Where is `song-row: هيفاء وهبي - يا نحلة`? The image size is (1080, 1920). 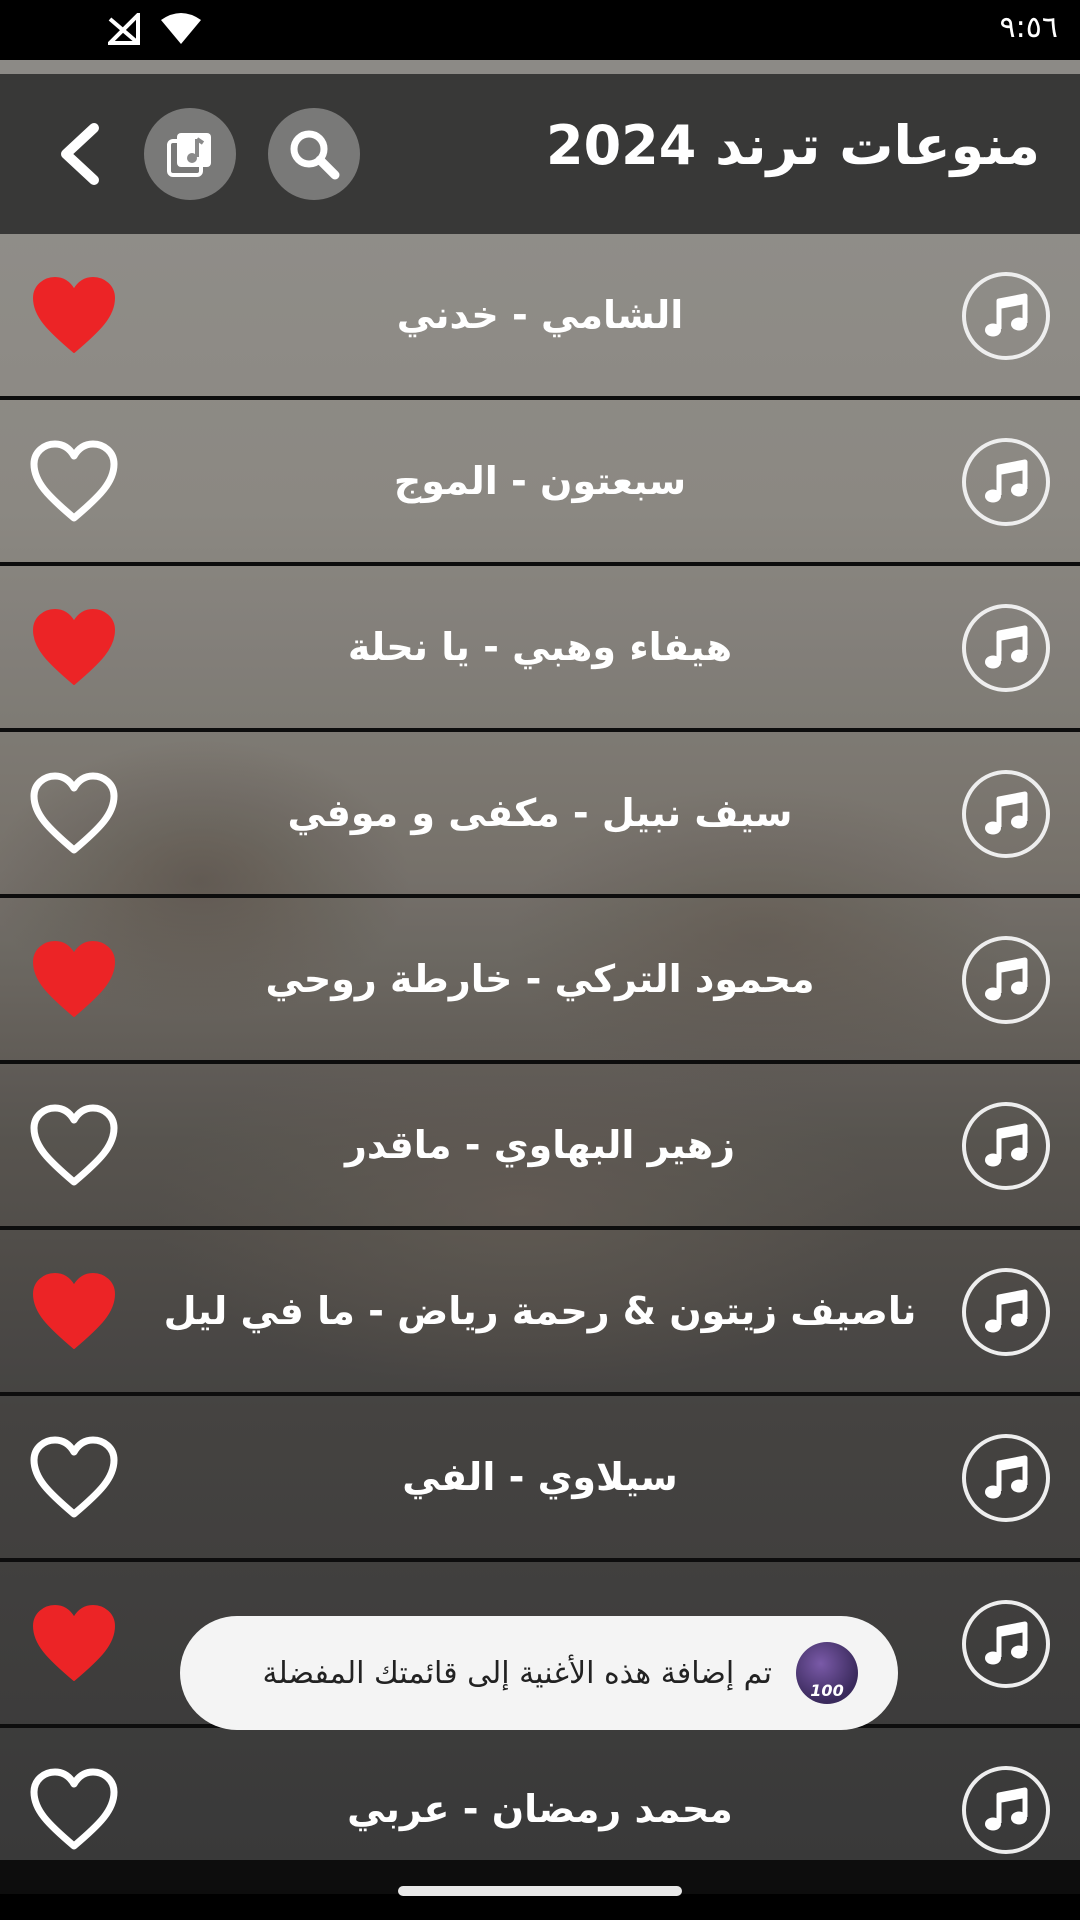
song-row: هيفاء وهبي - يا نحلة is located at coordinates (540, 649).